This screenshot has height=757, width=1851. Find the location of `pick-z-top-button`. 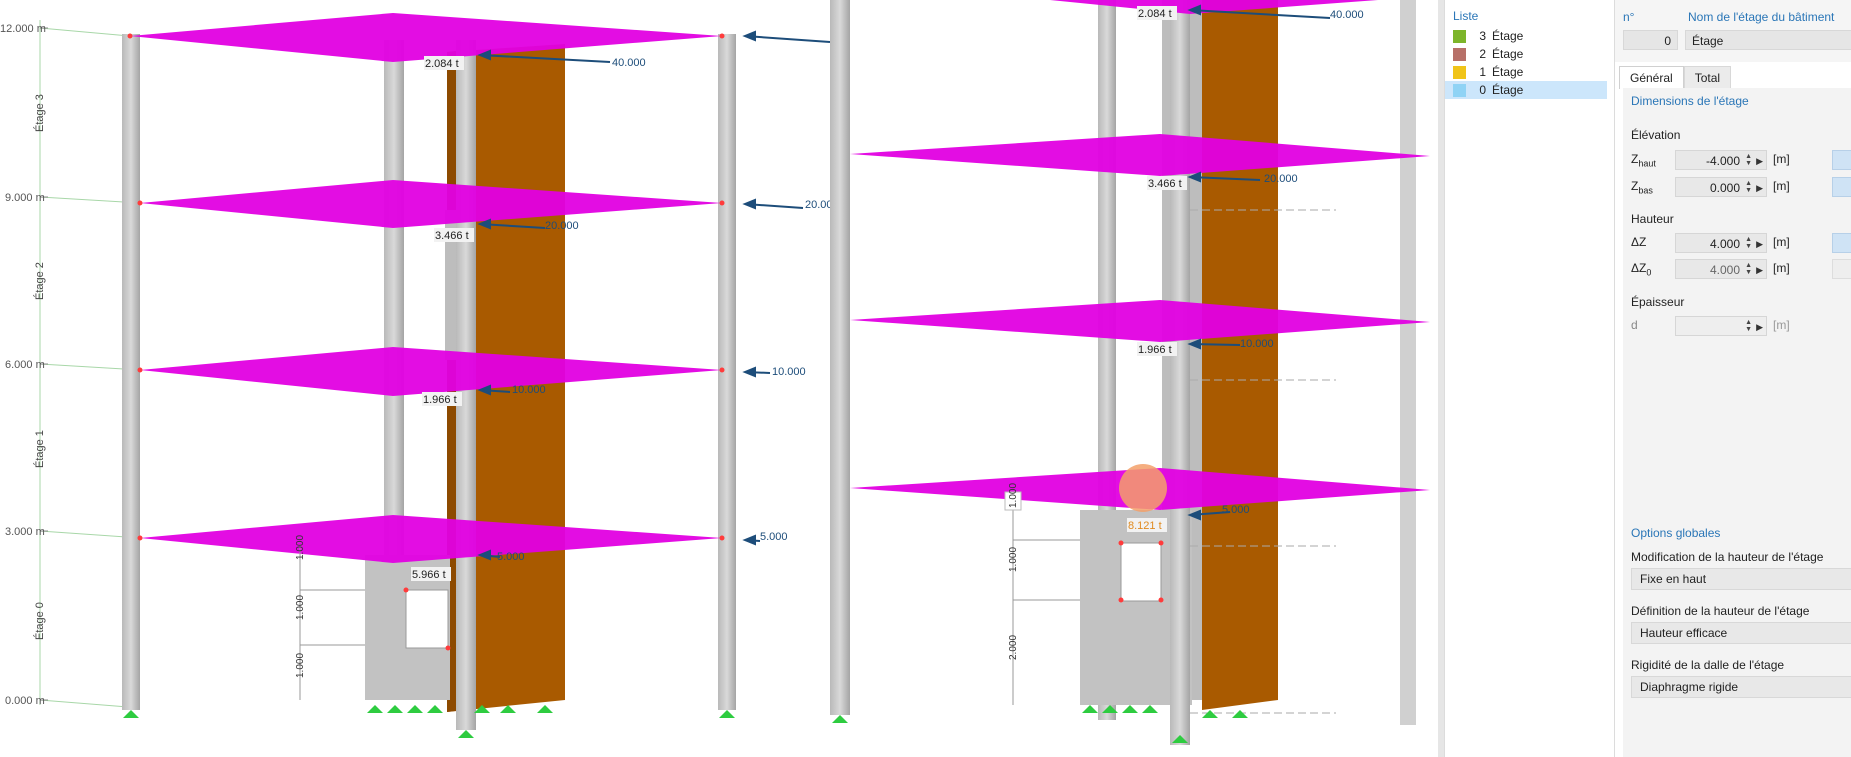

pick-z-top-button is located at coordinates (1841, 160).